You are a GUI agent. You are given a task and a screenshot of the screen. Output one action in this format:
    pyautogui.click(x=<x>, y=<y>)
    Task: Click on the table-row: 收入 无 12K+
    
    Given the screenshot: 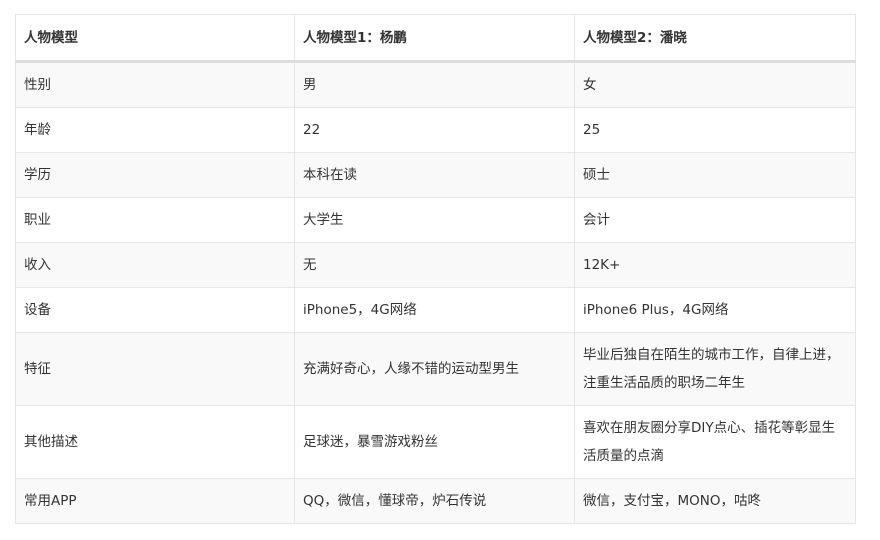 What is the action you would take?
    pyautogui.click(x=435, y=265)
    